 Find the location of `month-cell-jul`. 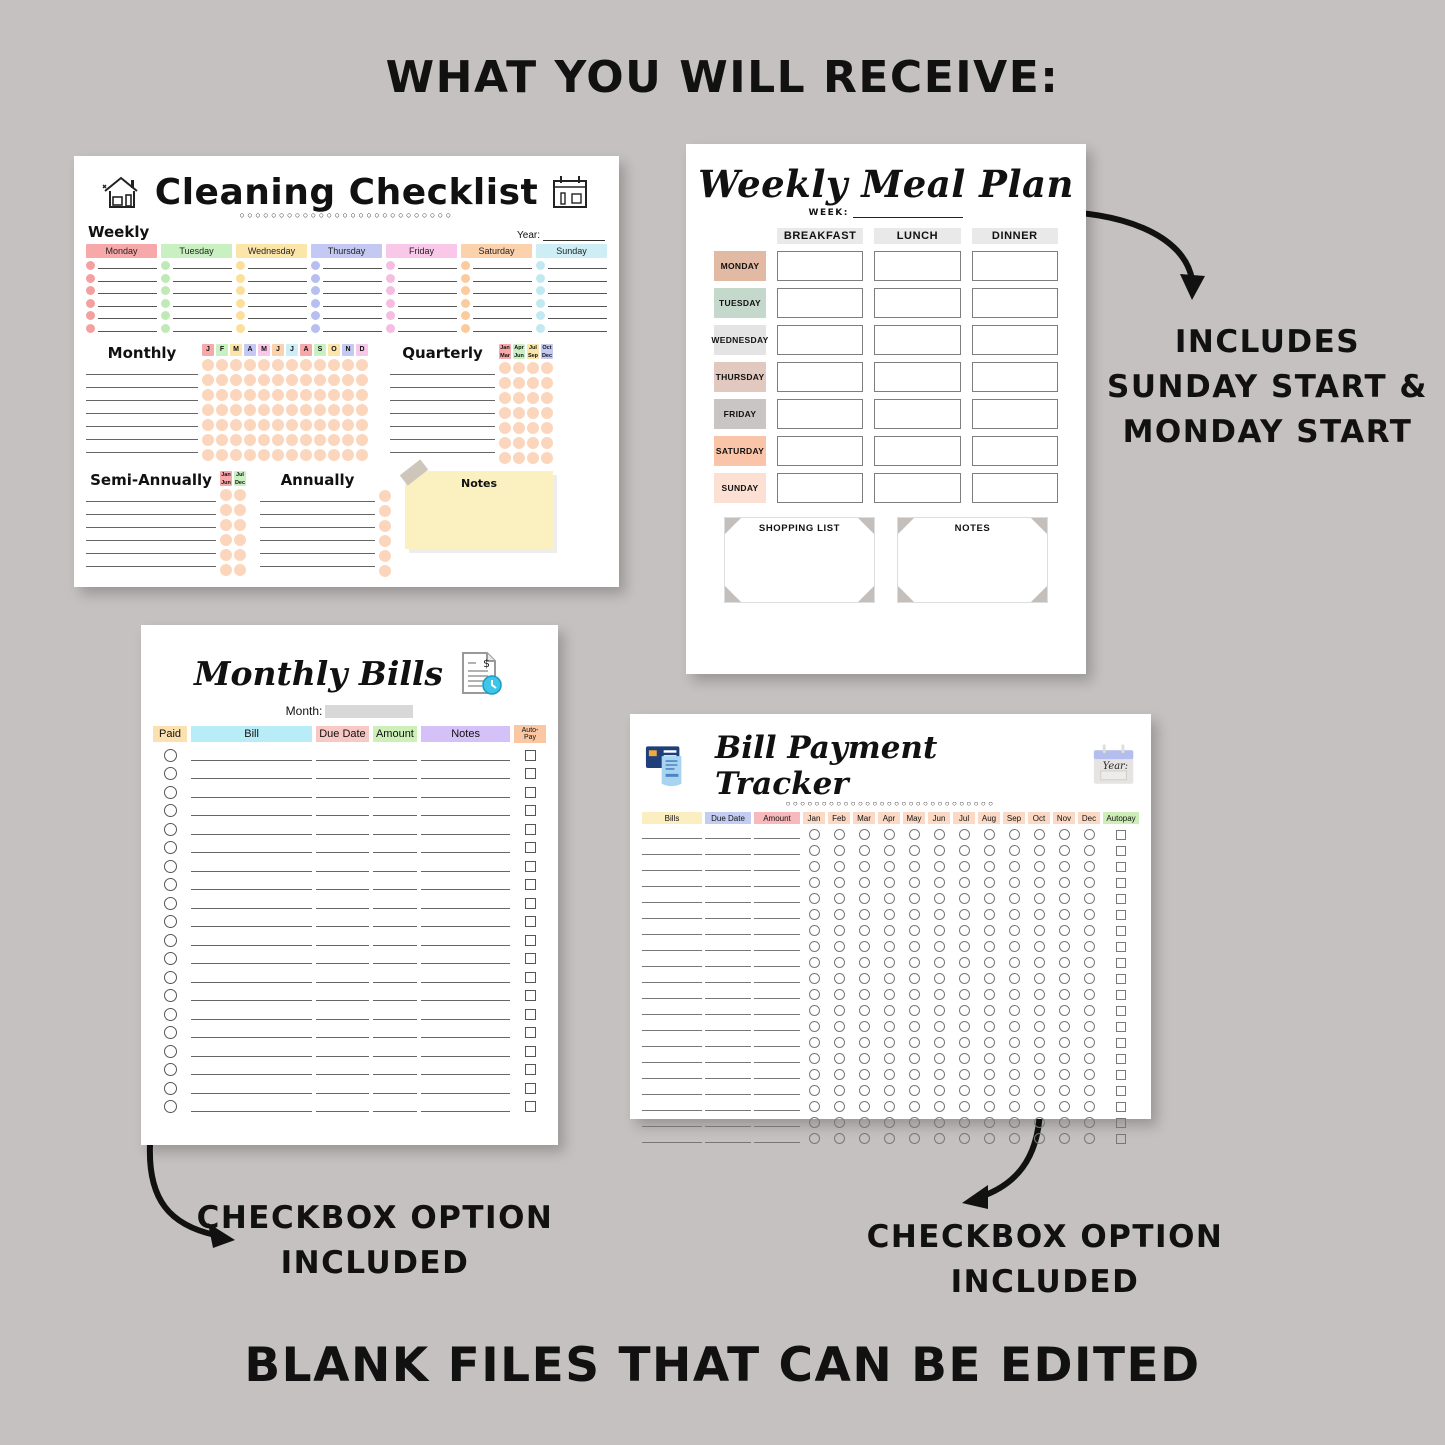

month-cell-jul is located at coordinates (964, 994).